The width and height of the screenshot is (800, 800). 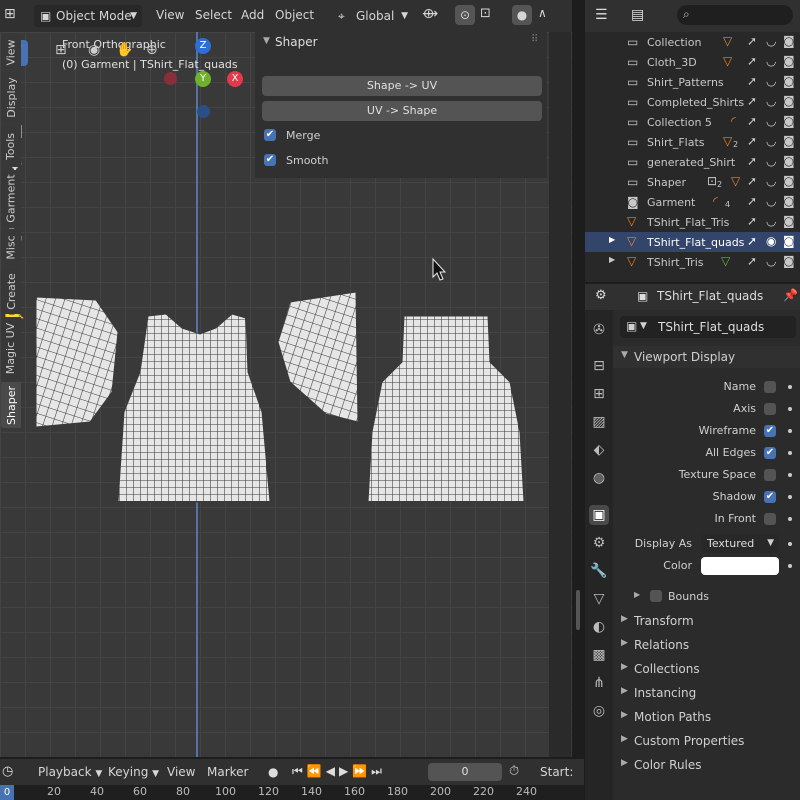 I want to click on gizmo-x: X, so click(x=235, y=79).